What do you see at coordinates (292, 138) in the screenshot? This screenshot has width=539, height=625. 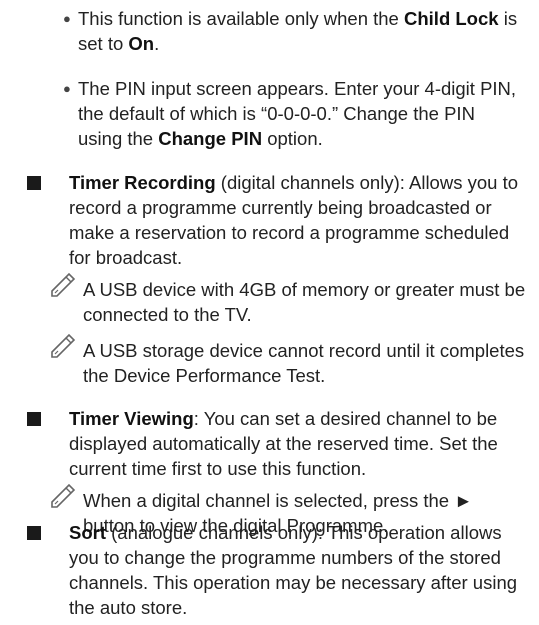 I see `bullet-text: option.` at bounding box center [292, 138].